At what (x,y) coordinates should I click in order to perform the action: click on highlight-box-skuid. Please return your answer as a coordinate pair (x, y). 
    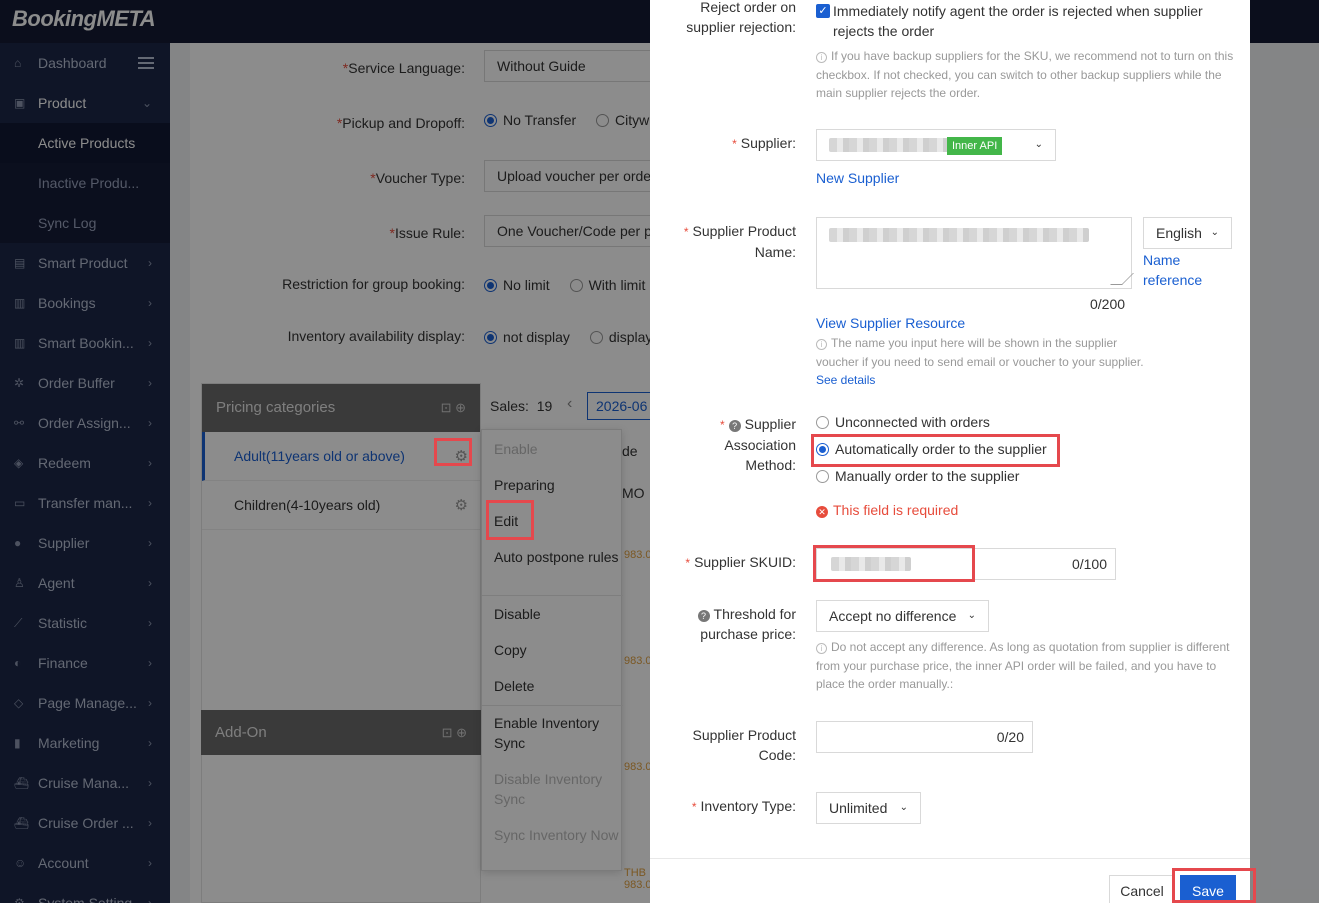
    Looking at the image, I should click on (894, 563).